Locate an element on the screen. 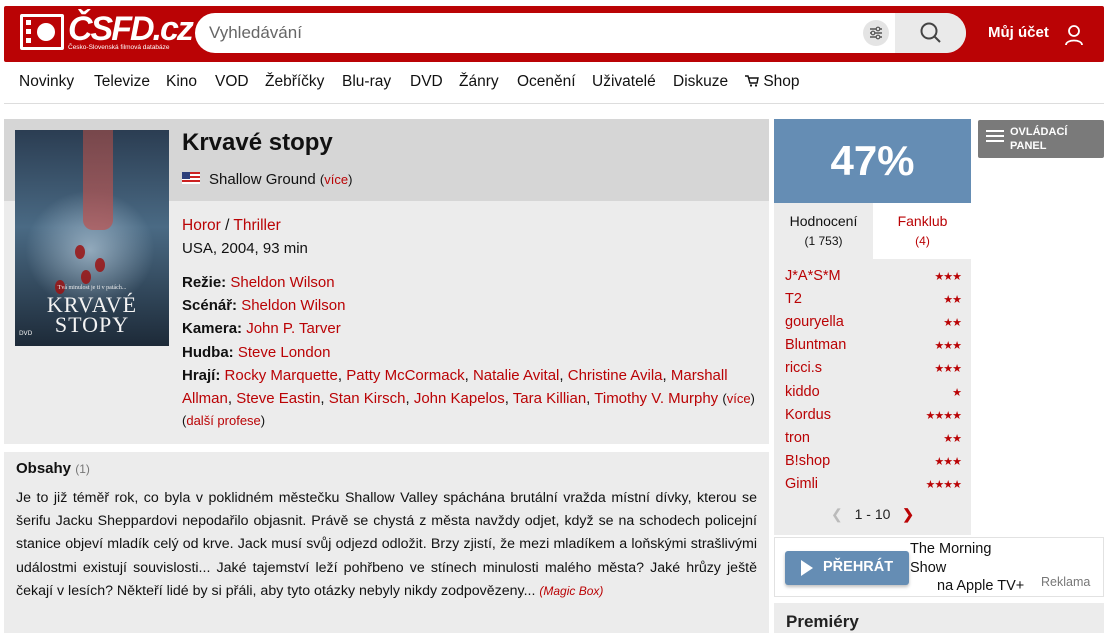 This screenshot has height=633, width=1110. genre-link: Horor is located at coordinates (201, 225).